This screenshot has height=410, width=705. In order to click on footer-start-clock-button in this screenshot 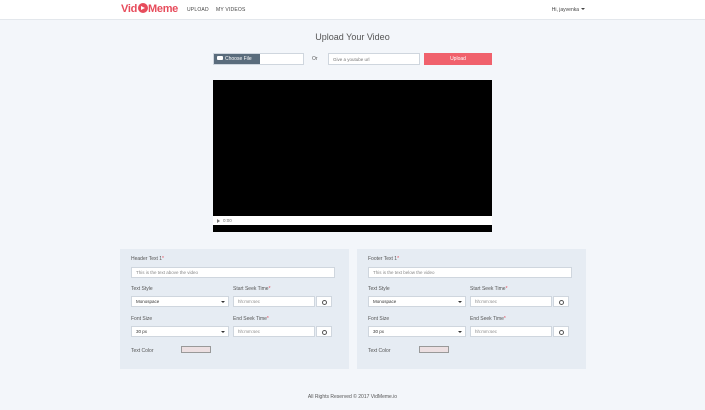, I will do `click(561, 301)`.